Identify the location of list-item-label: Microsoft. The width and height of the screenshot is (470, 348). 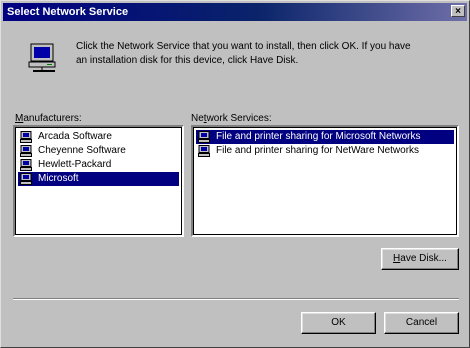
(58, 178).